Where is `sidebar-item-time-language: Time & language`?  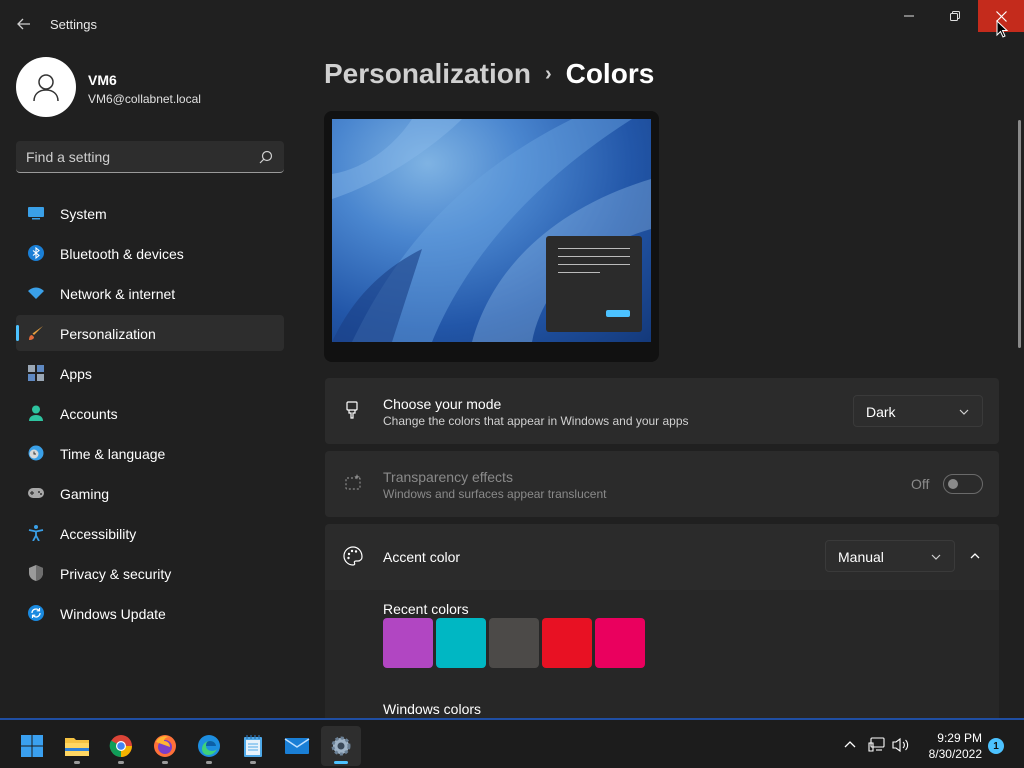 sidebar-item-time-language: Time & language is located at coordinates (150, 453).